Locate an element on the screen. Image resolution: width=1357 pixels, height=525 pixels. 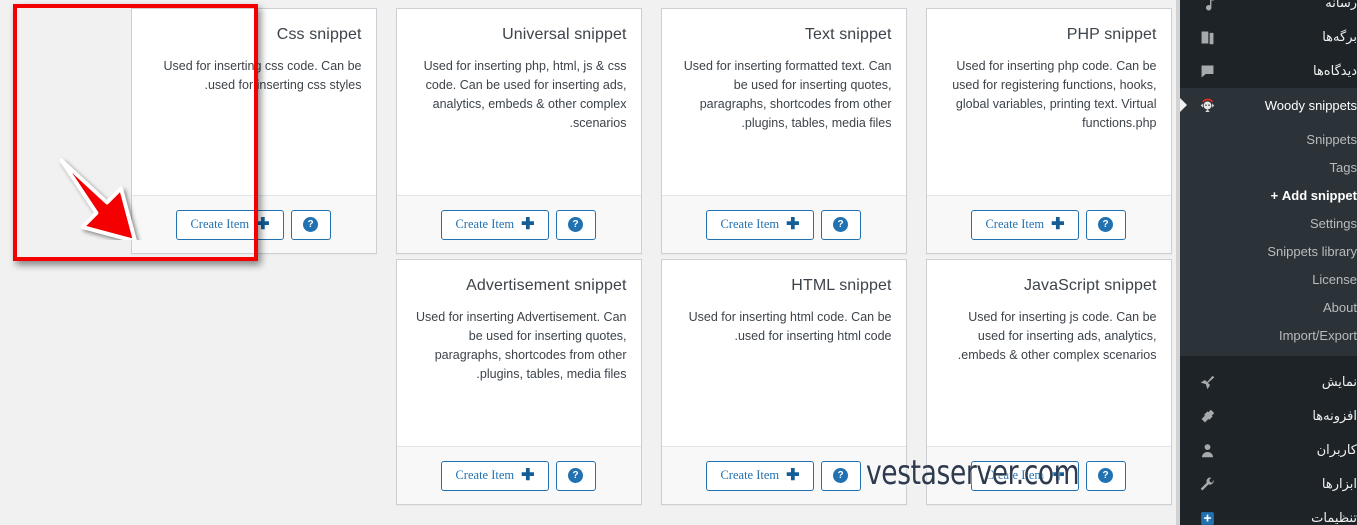
submenu-item-settings: Settings is located at coordinates (1268, 224).